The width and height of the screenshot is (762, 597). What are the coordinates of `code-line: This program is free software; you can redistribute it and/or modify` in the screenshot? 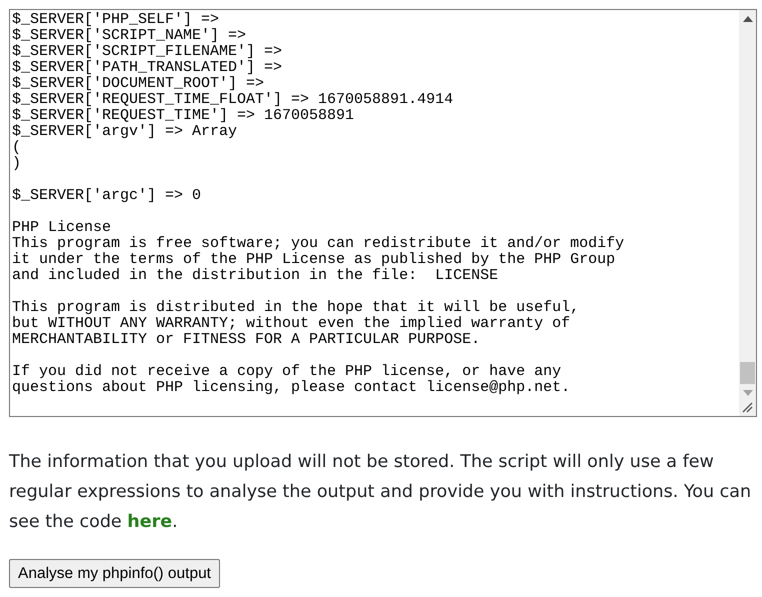 It's located at (318, 243).